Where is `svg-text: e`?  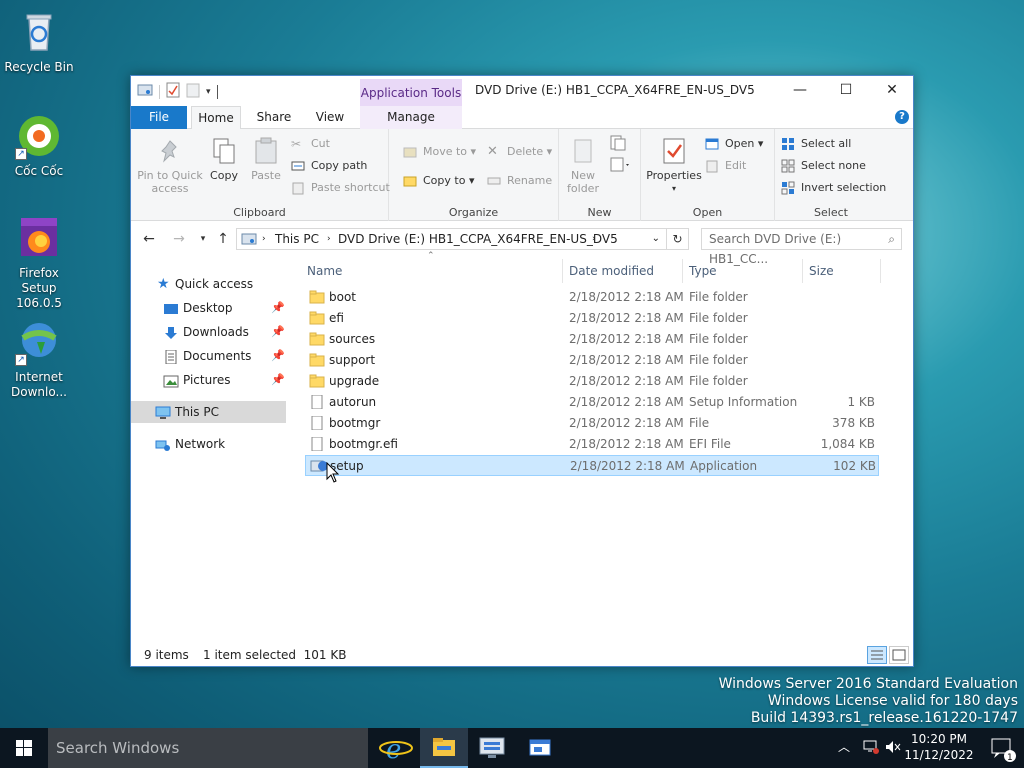 svg-text: e is located at coordinates (393, 750).